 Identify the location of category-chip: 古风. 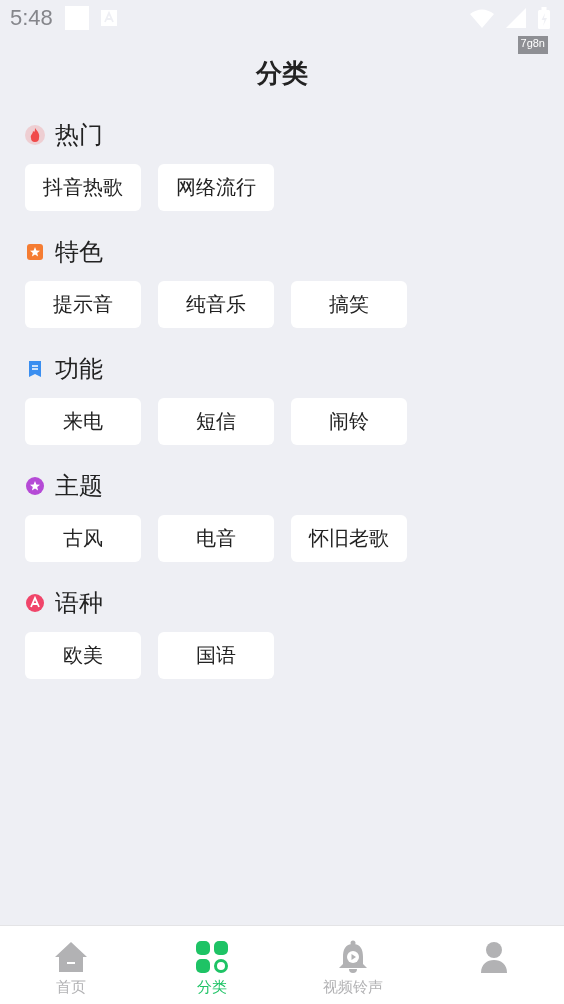
(83, 538).